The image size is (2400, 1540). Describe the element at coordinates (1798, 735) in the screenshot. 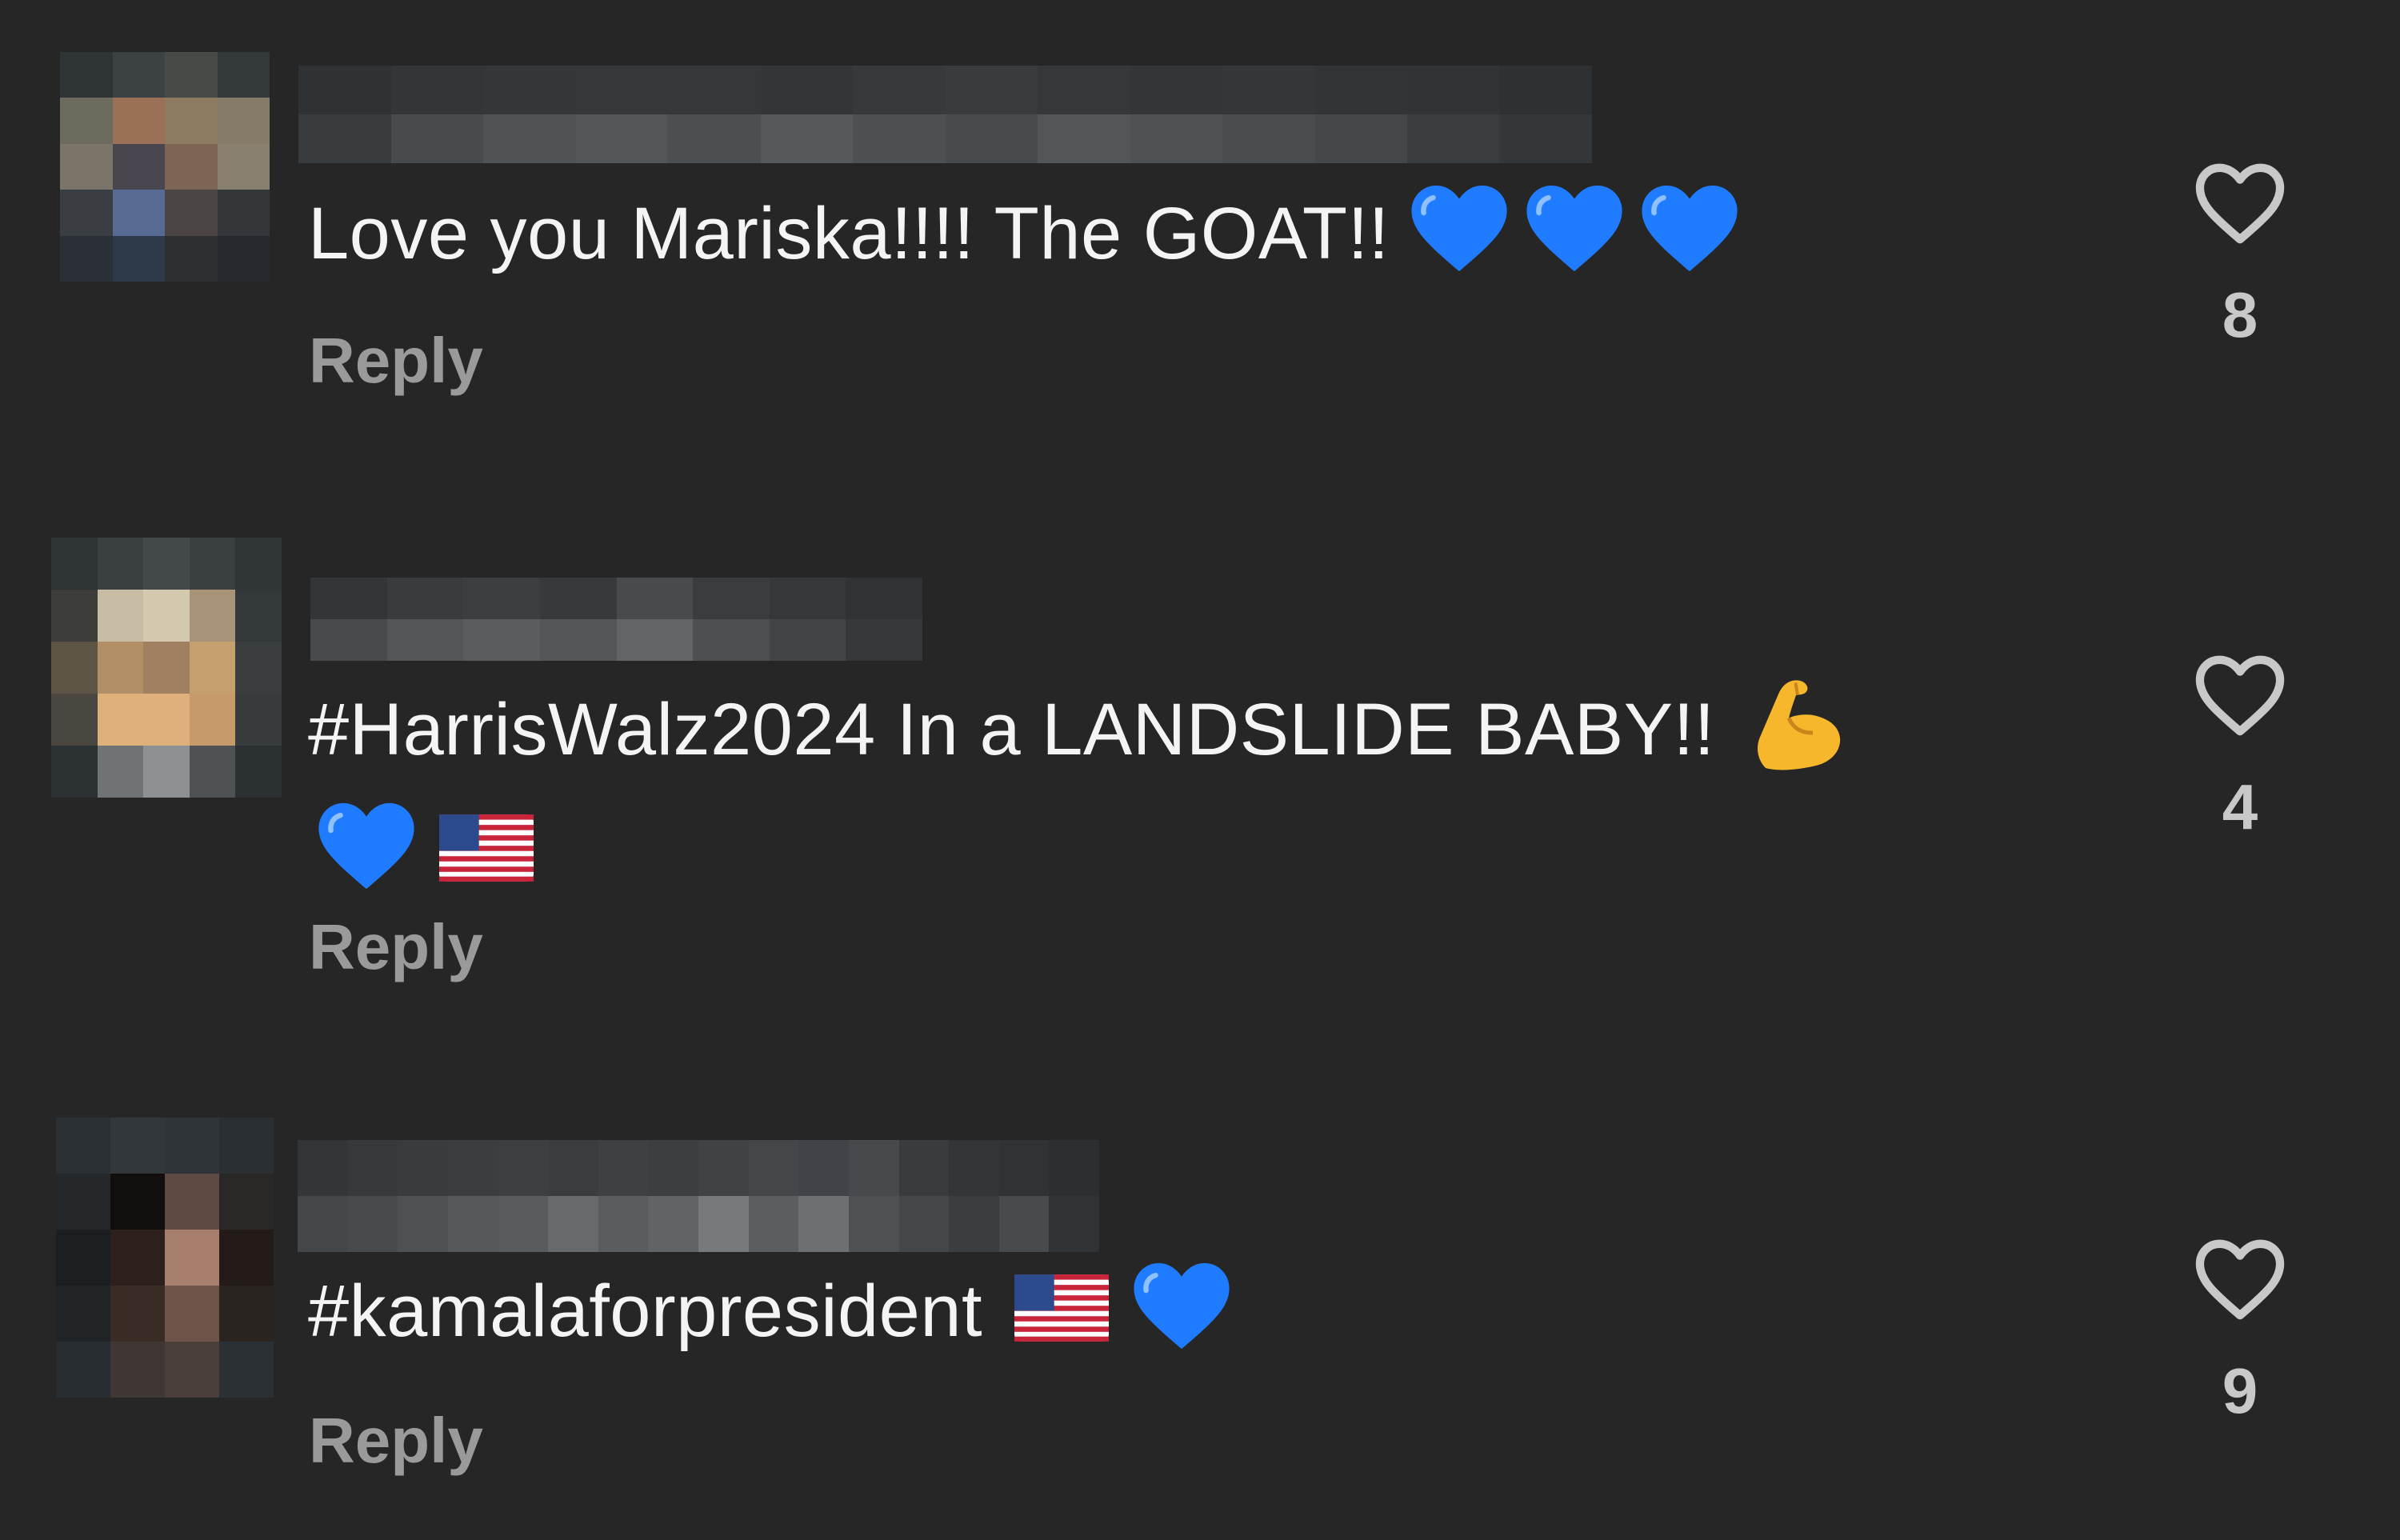

I see `flexed-biceps-icon` at that location.